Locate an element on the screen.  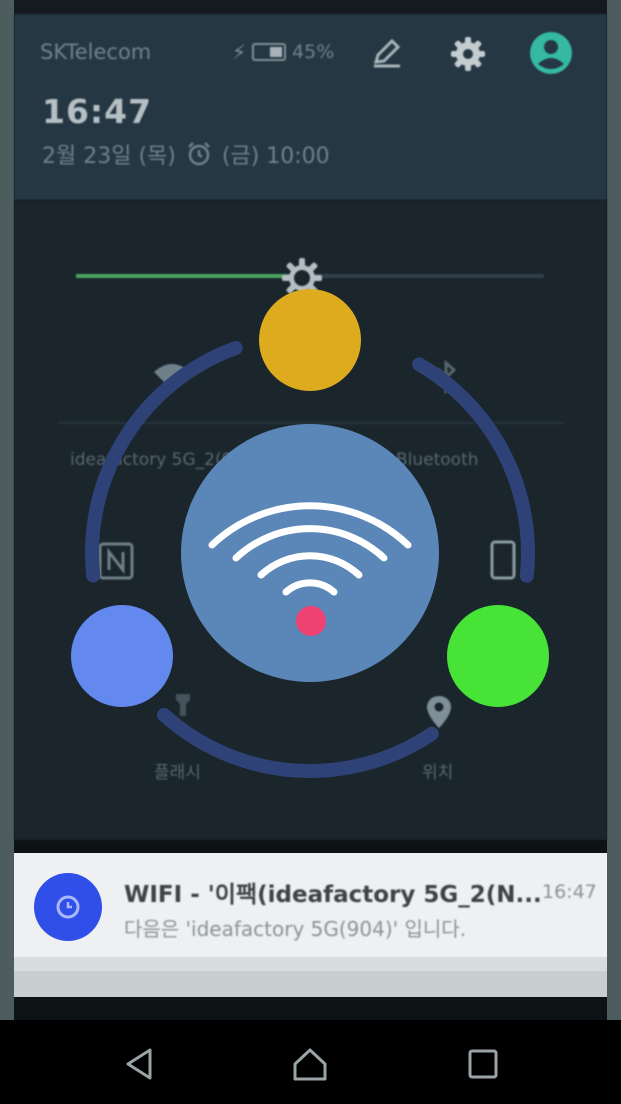
battery-status: ⚡ 45% is located at coordinates (283, 52).